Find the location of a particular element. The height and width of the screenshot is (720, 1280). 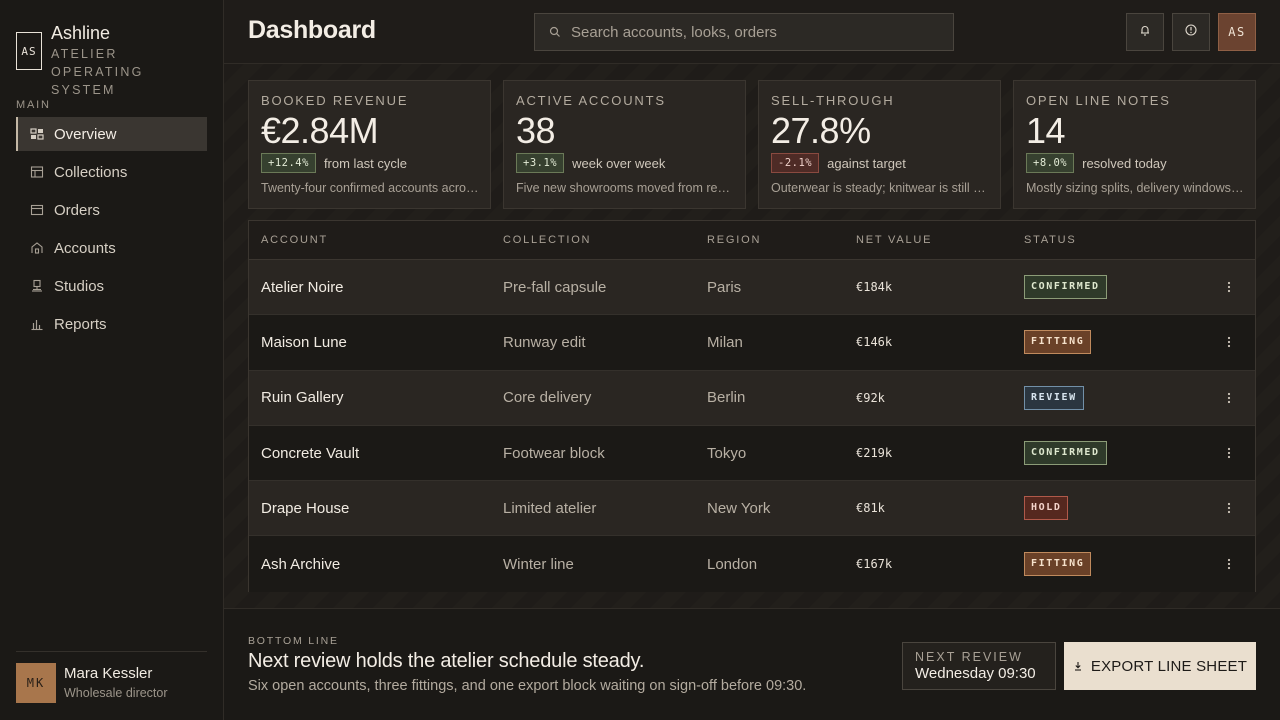

cell-collection: Core delivery is located at coordinates (547, 398).